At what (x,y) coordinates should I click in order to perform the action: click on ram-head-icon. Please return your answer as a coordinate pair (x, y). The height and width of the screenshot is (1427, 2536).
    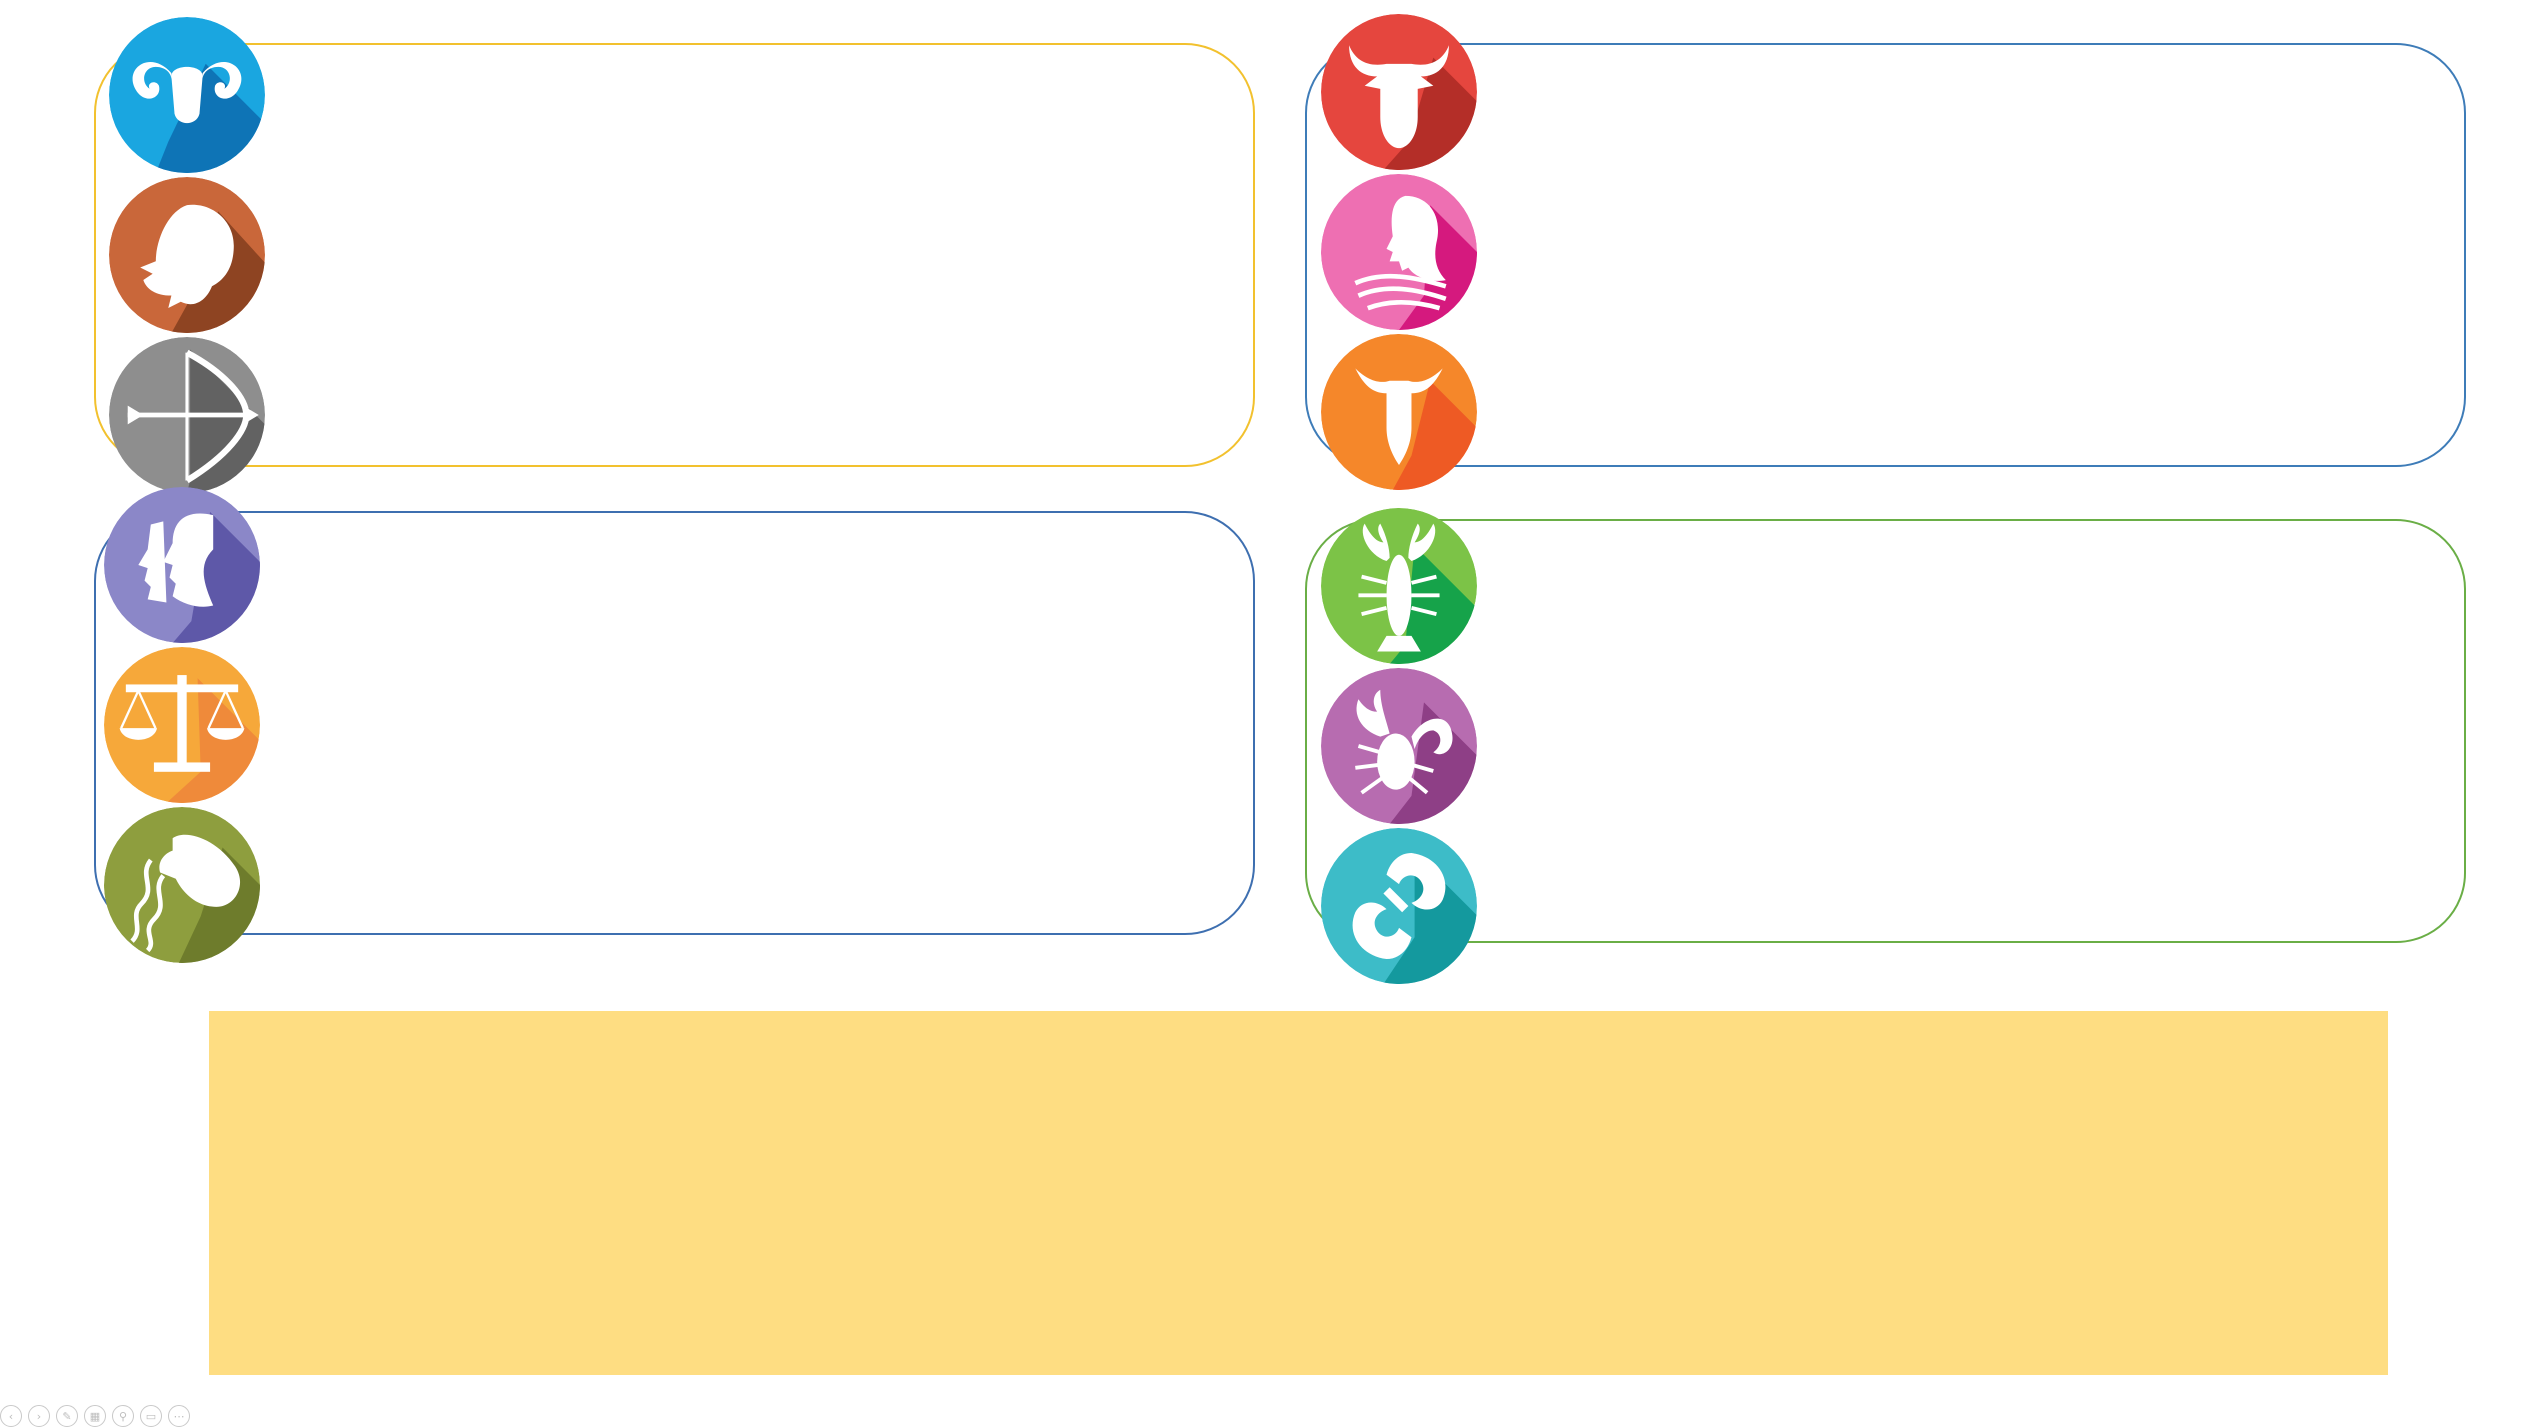
    Looking at the image, I should click on (187, 95).